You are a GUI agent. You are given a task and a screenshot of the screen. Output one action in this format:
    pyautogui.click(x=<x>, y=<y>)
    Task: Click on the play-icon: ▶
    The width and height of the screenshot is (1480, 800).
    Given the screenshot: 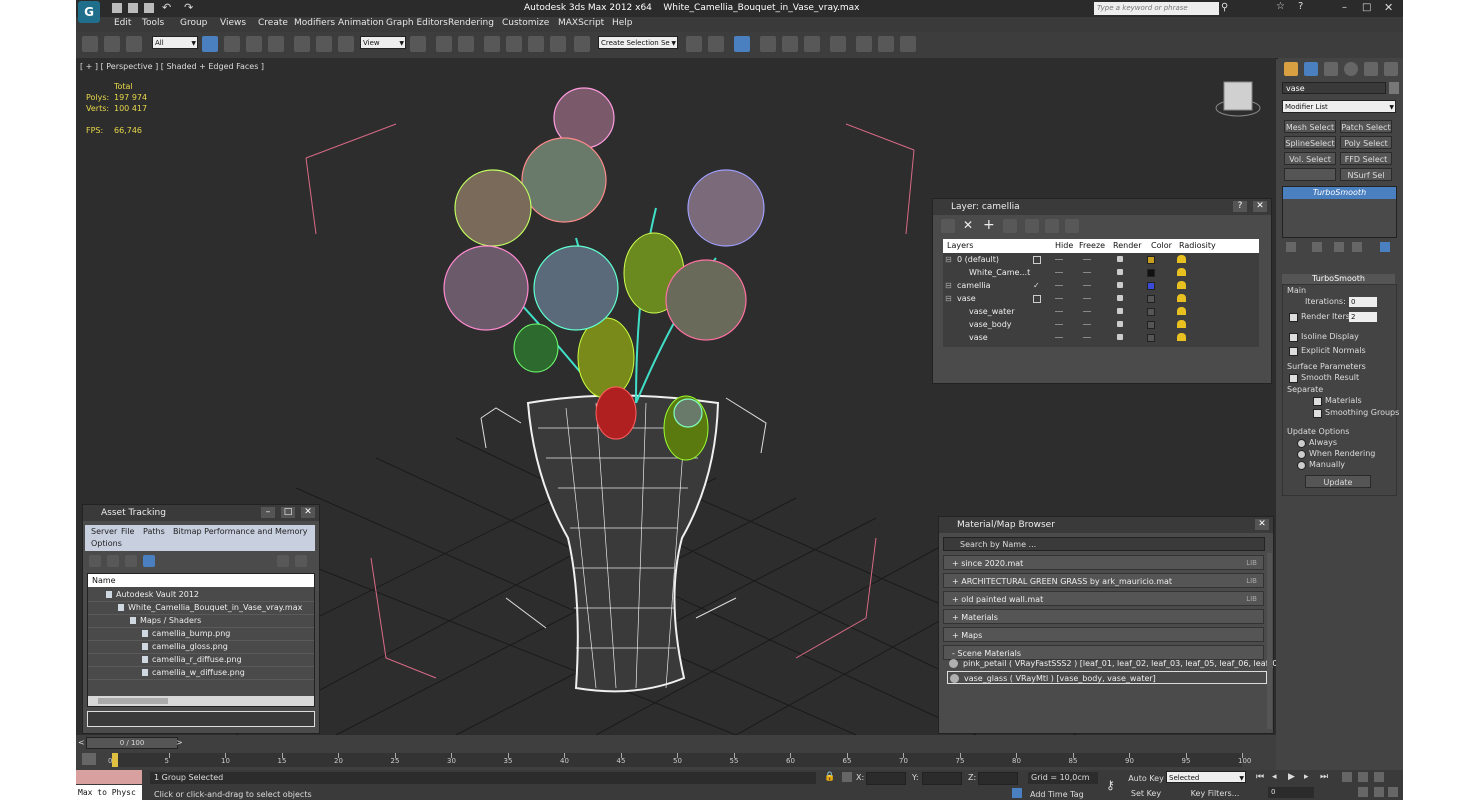 What is the action you would take?
    pyautogui.click(x=1291, y=777)
    